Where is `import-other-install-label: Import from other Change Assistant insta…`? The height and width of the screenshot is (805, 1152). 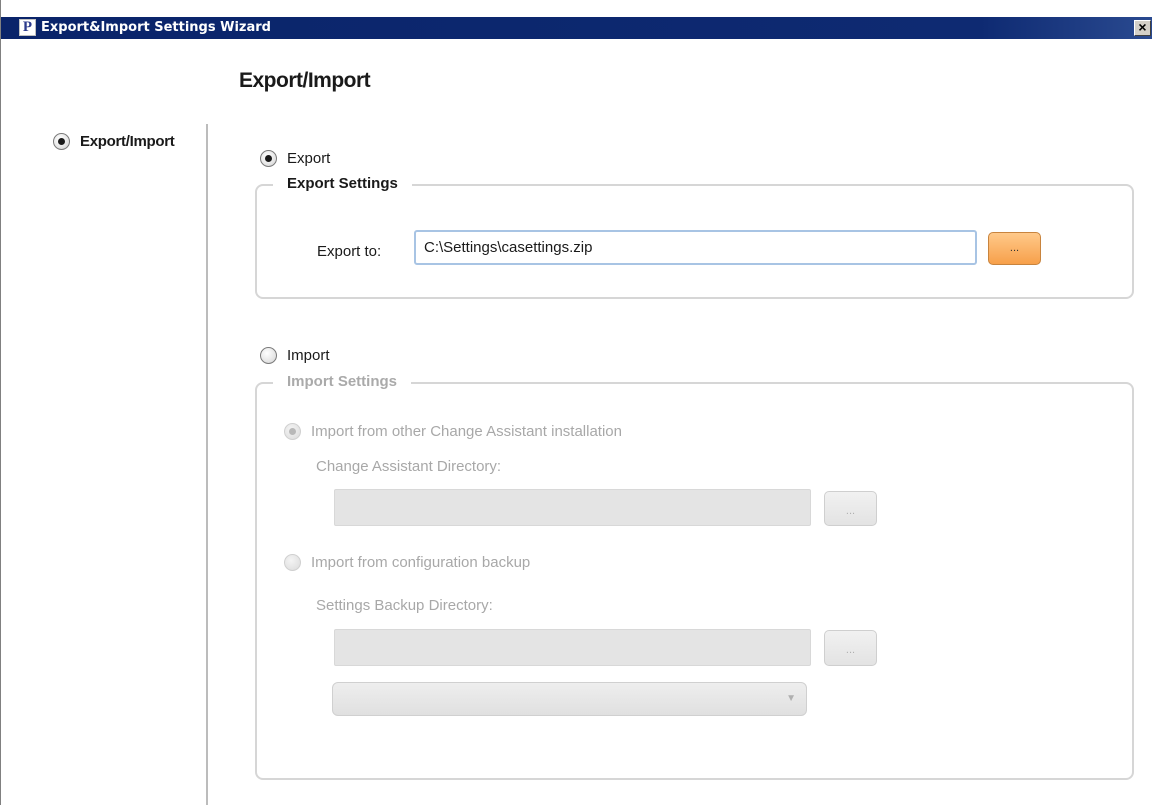 import-other-install-label: Import from other Change Assistant insta… is located at coordinates (466, 431).